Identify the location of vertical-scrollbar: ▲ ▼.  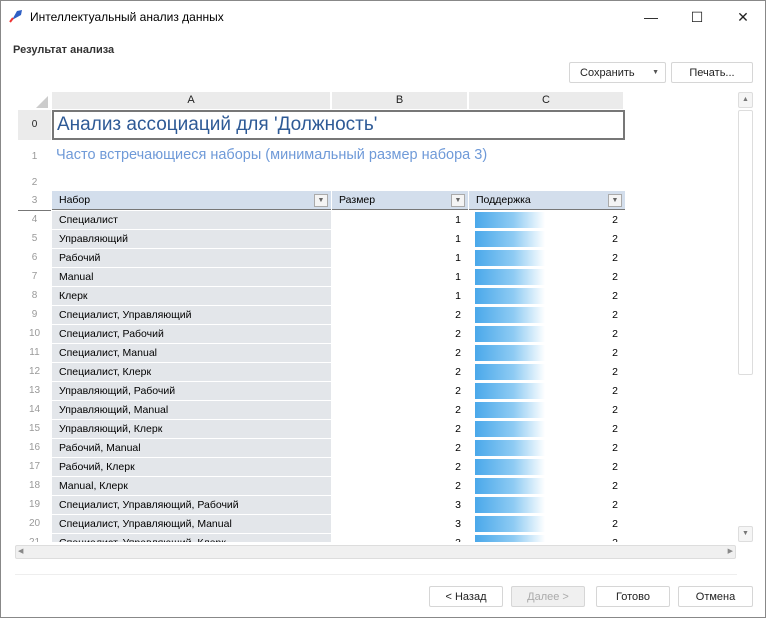
(745, 317).